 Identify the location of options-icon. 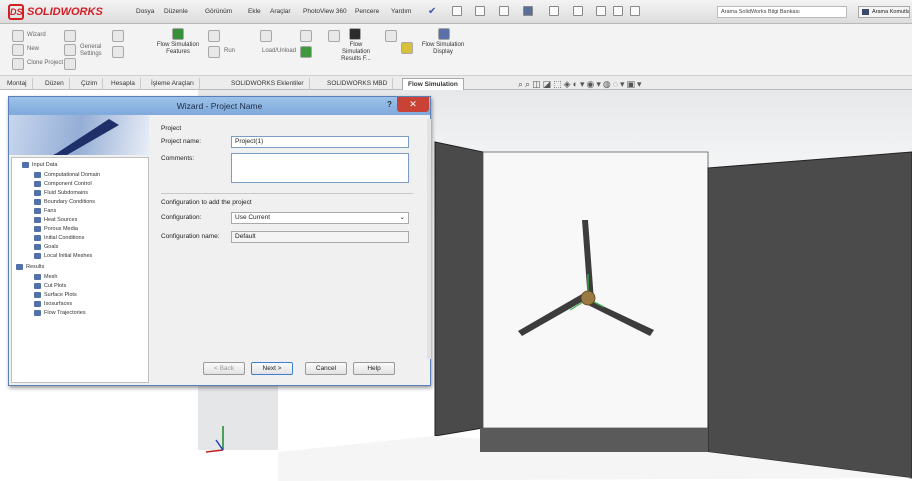
(635, 11).